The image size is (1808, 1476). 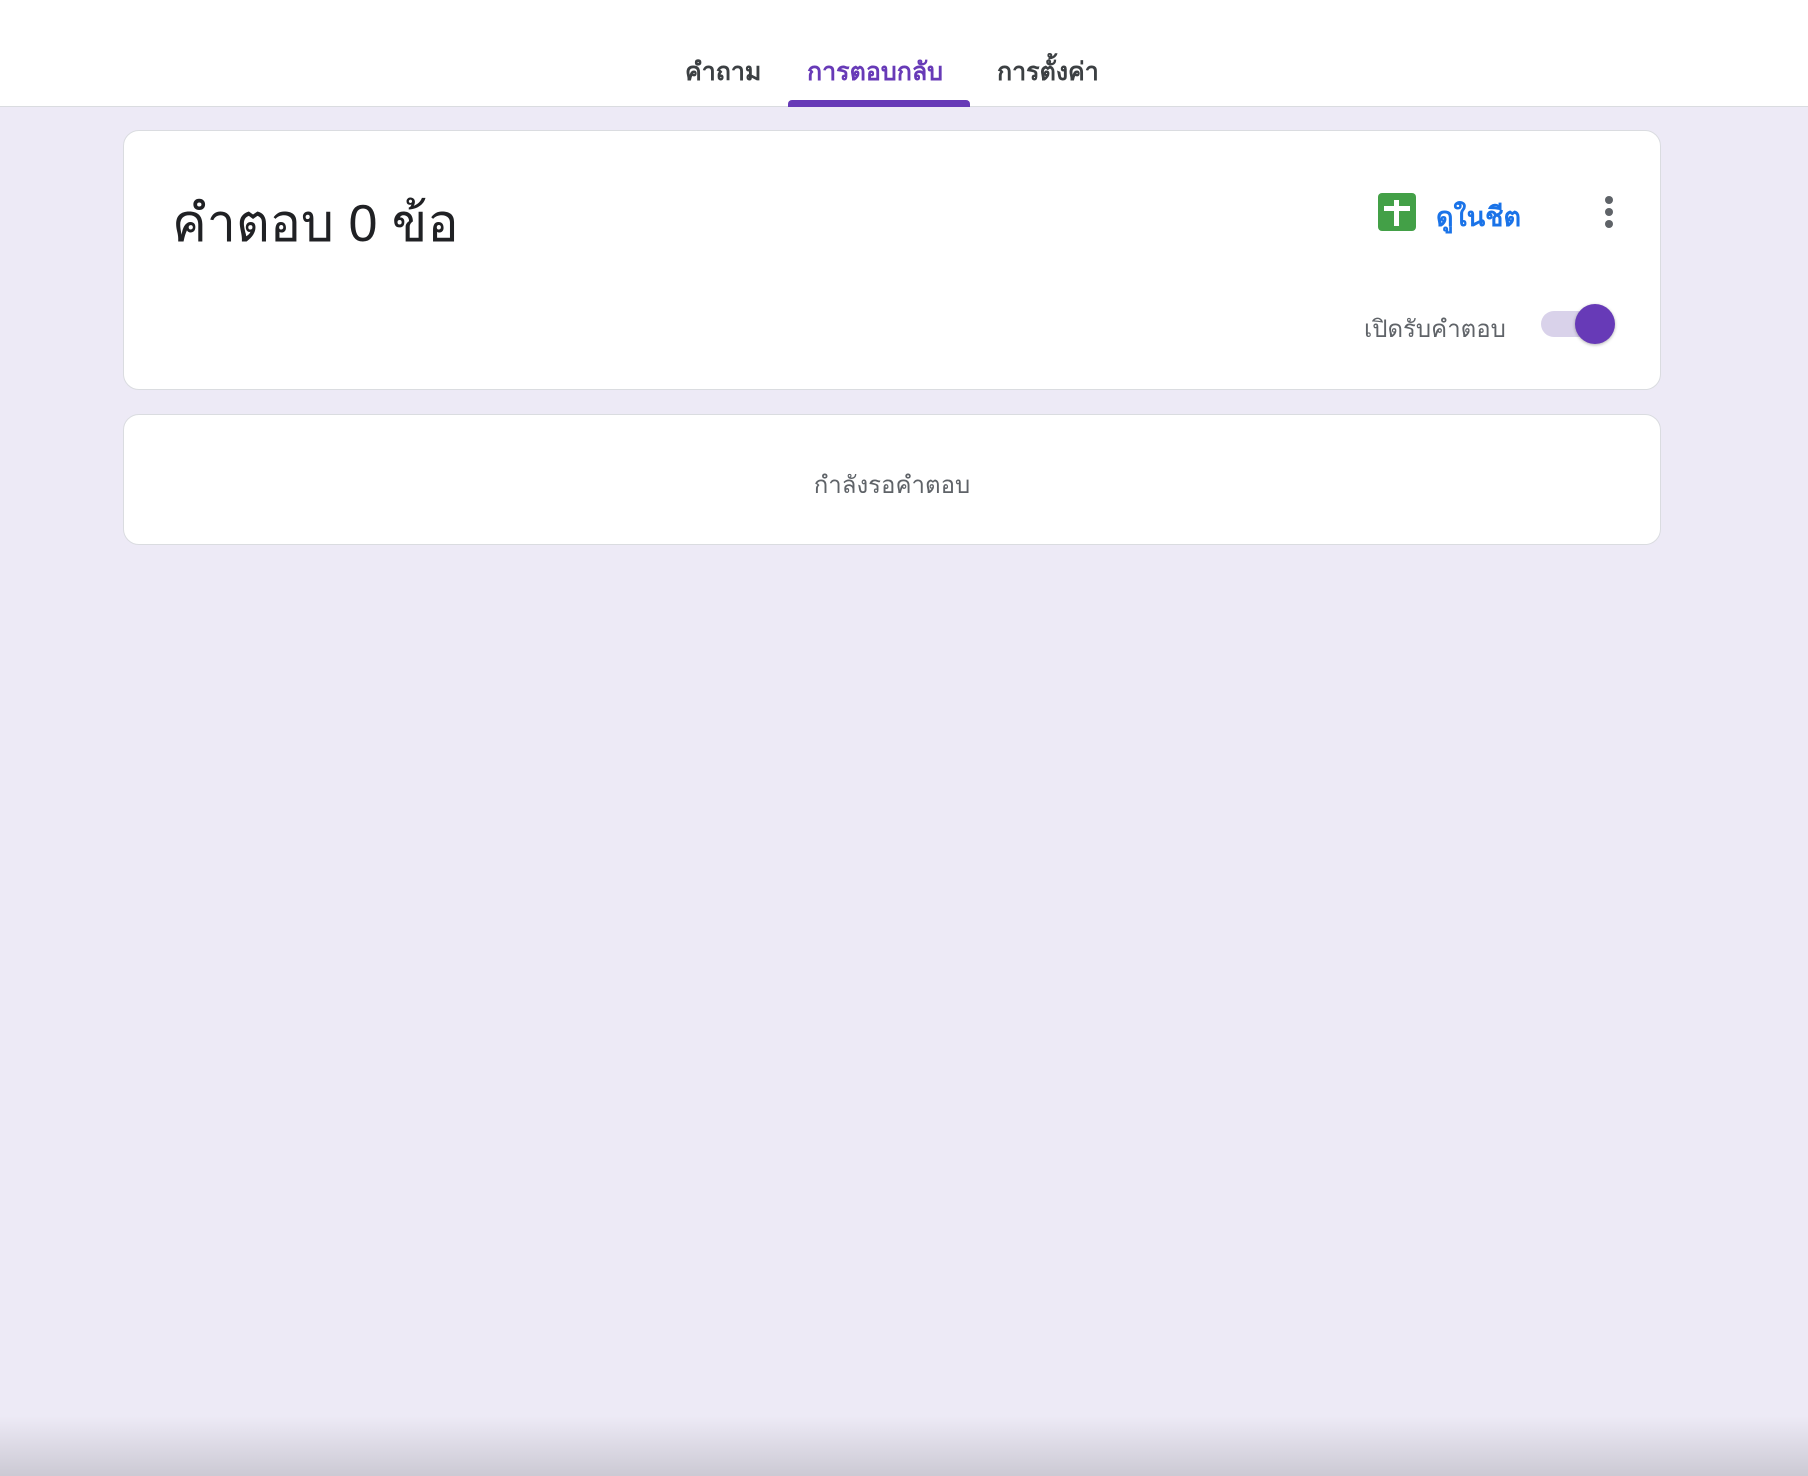 What do you see at coordinates (1048, 72) in the screenshot?
I see `tab-settings: การตั้งค่า` at bounding box center [1048, 72].